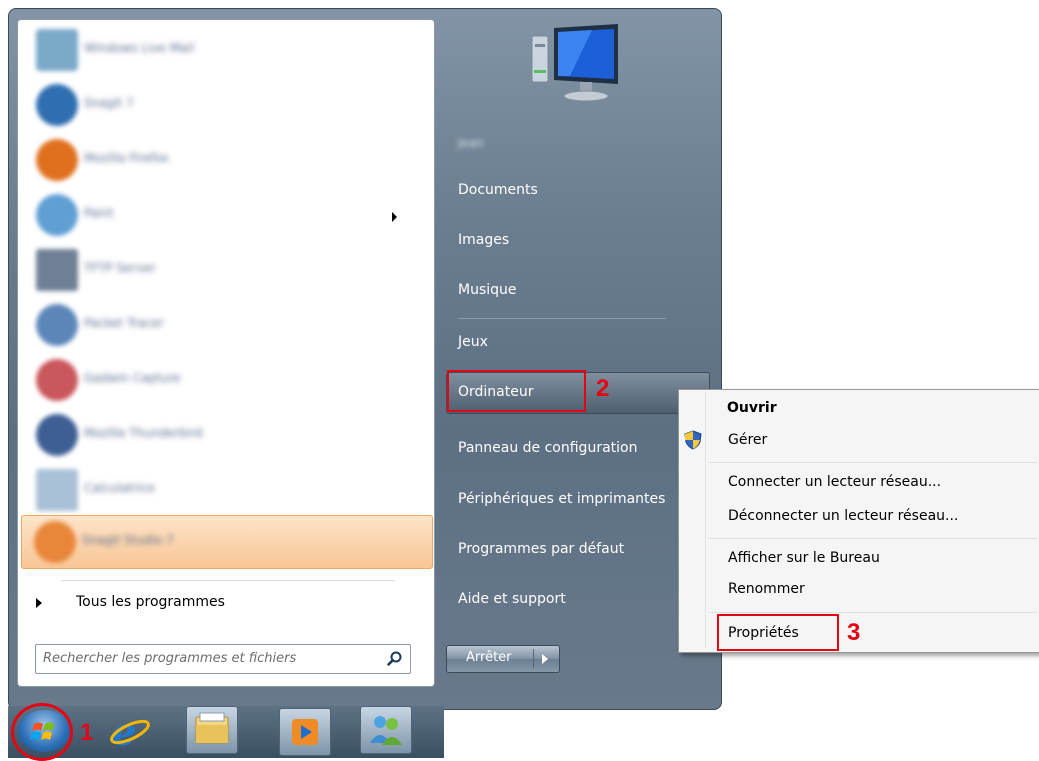 The width and height of the screenshot is (1039, 761). Describe the element at coordinates (139, 48) in the screenshot. I see `program-label: Windows Live Mail` at that location.